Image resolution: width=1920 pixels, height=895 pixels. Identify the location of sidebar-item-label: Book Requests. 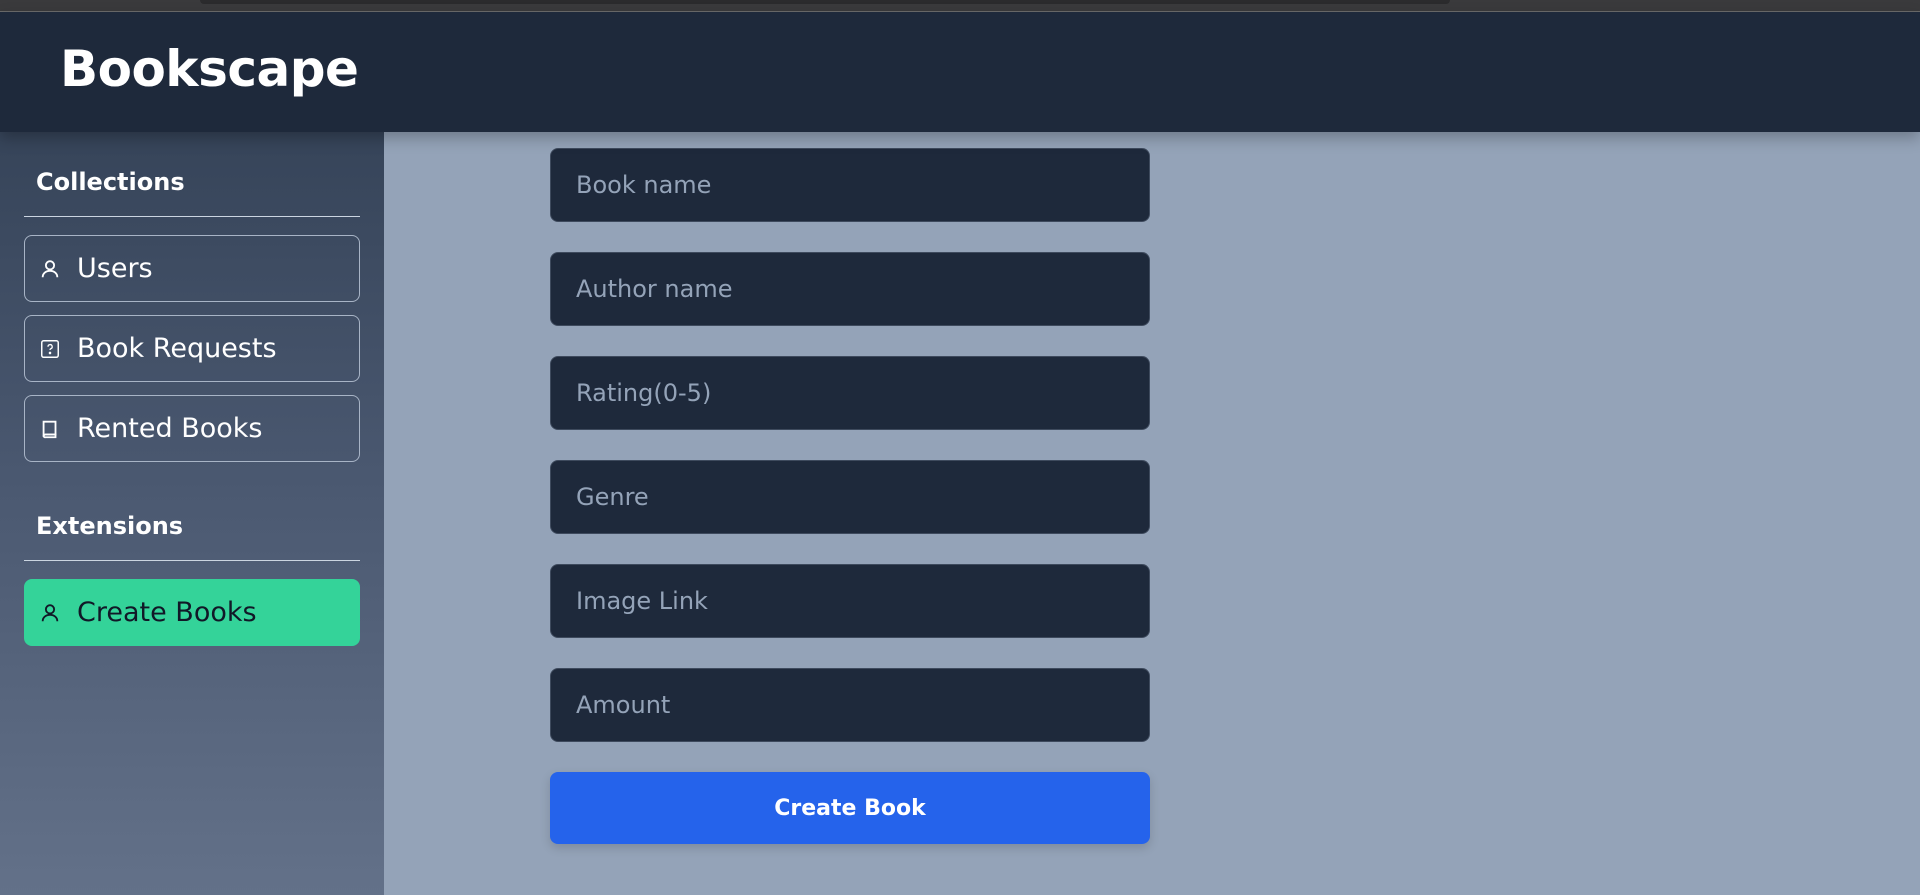
(177, 348).